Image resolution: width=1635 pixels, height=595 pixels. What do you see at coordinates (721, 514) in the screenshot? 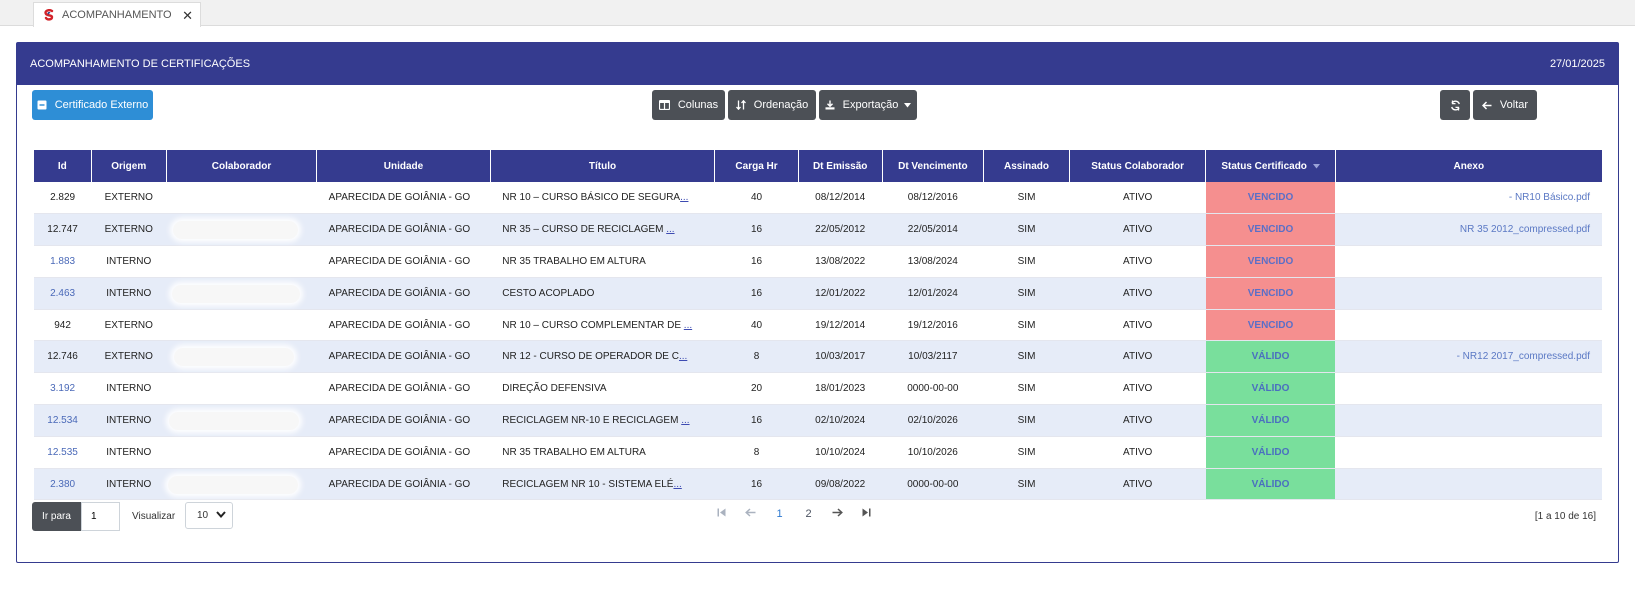
I see `first-page-icon` at bounding box center [721, 514].